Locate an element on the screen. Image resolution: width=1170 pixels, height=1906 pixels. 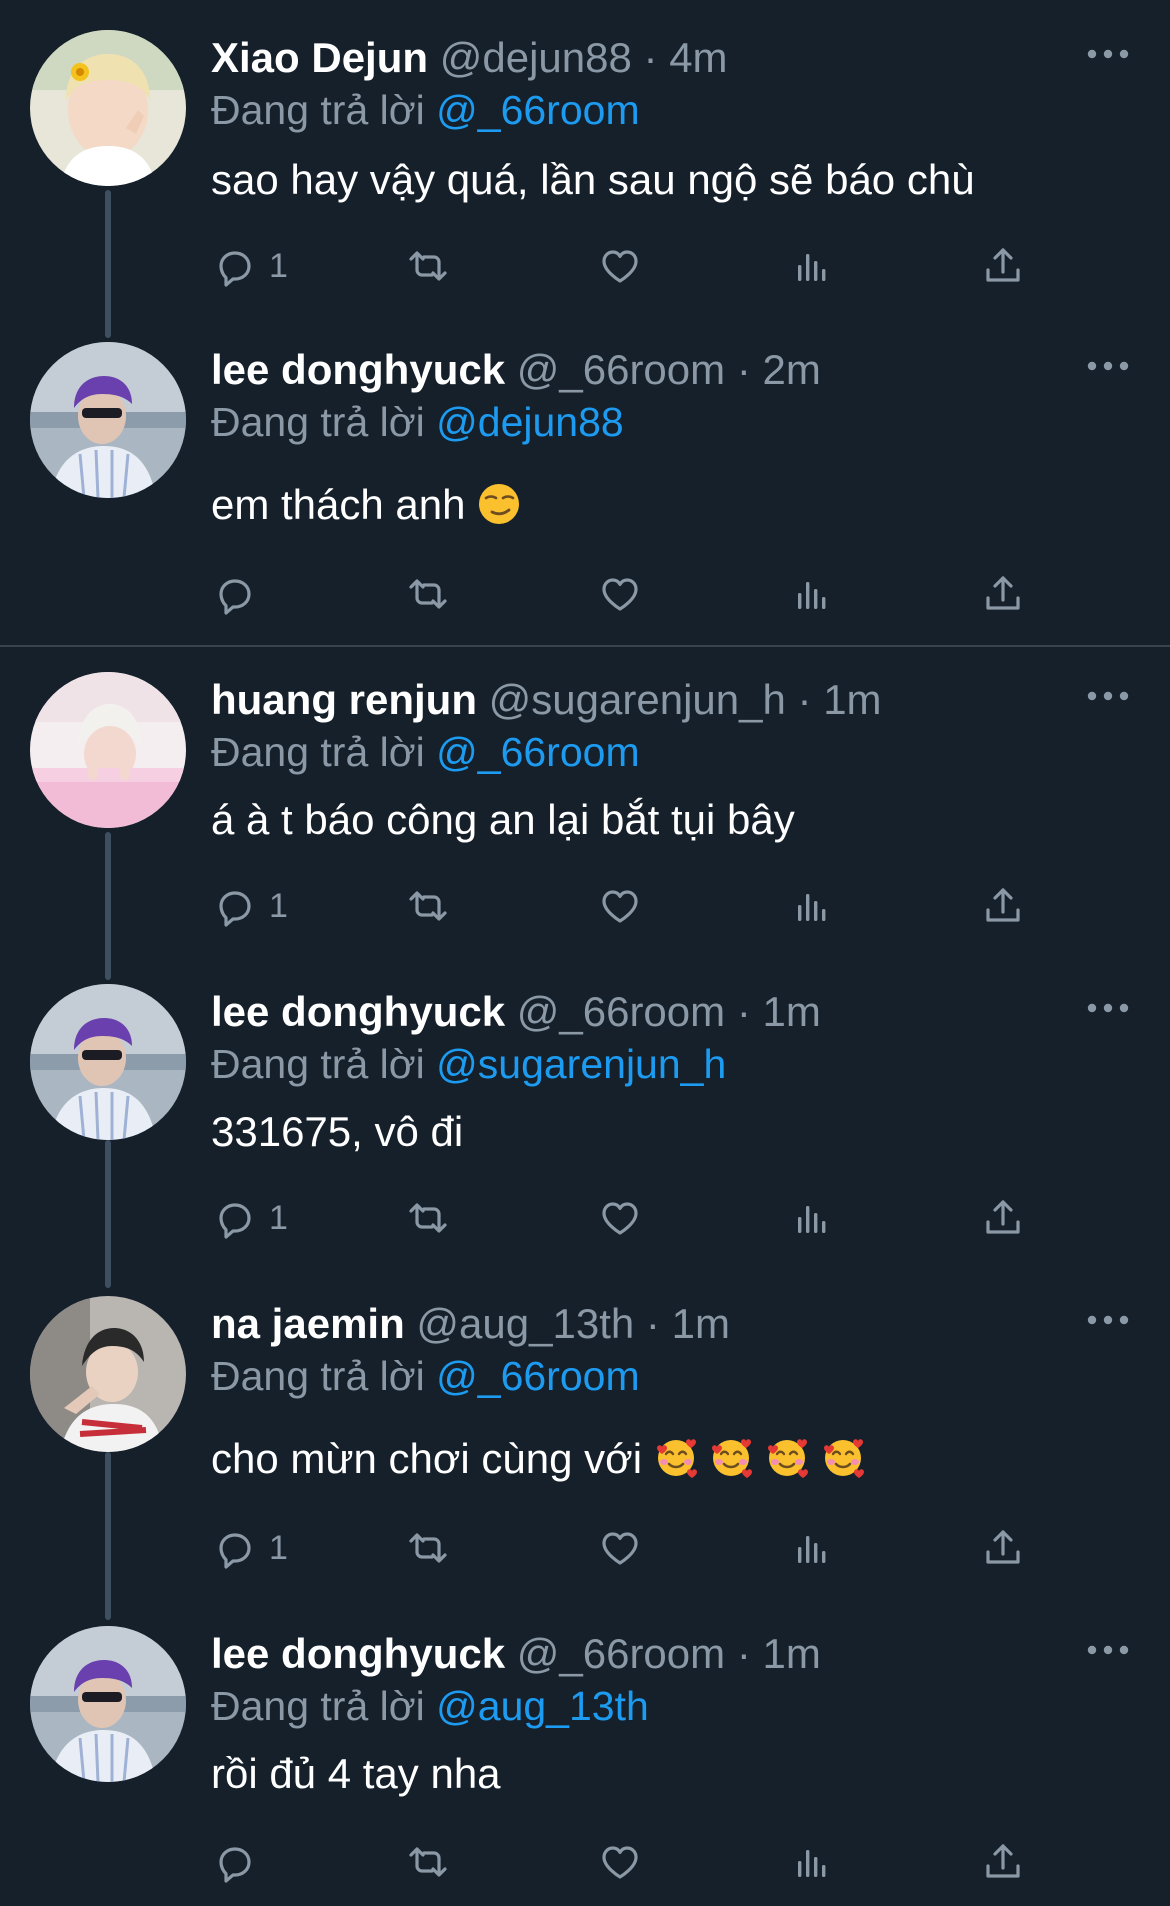
display-name: Xiao Dejun is located at coordinates (319, 57).